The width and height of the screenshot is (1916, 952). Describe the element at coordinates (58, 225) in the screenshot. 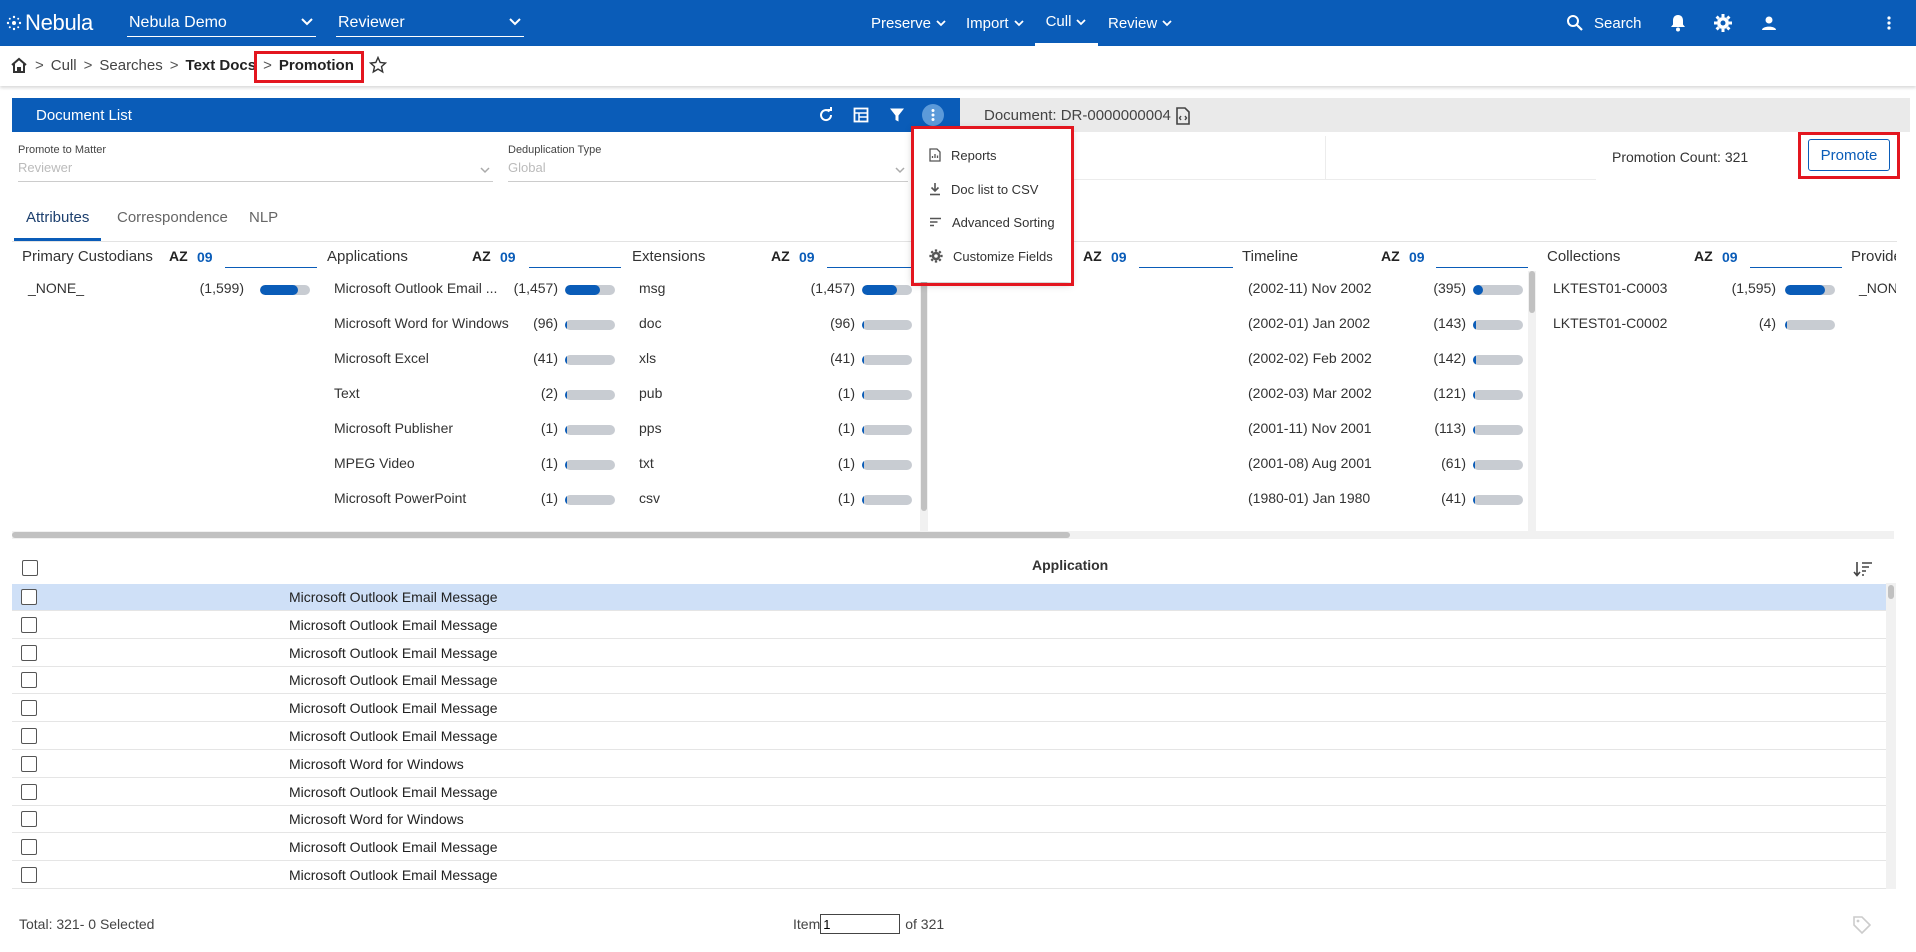

I see `tab-attributes: Attributes` at that location.